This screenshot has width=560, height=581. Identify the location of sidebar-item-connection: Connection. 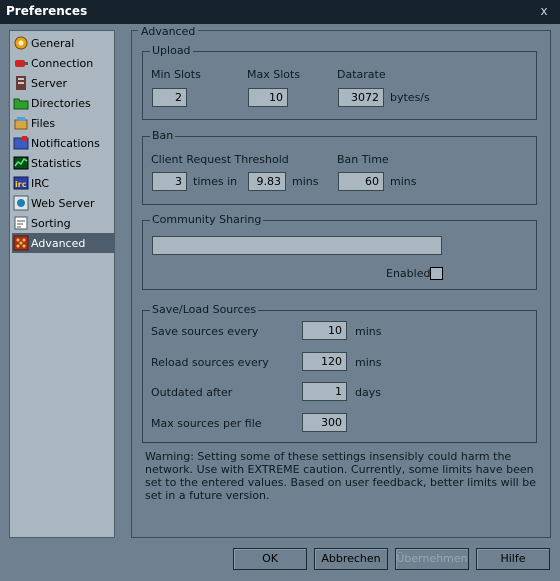
(63, 63).